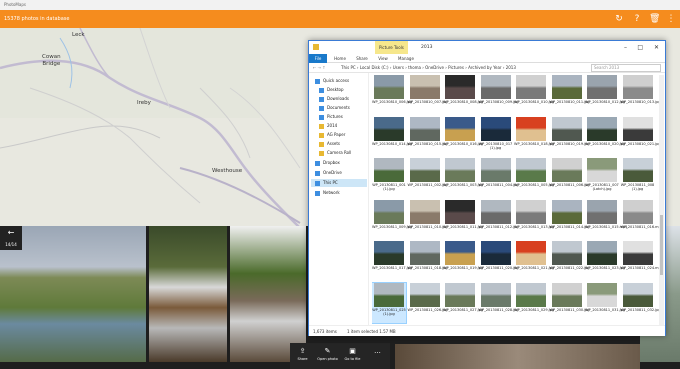 This screenshot has width=680, height=369. What do you see at coordinates (534, 95) in the screenshot?
I see `file-item: WP_20130810_010.jpg` at bounding box center [534, 95].